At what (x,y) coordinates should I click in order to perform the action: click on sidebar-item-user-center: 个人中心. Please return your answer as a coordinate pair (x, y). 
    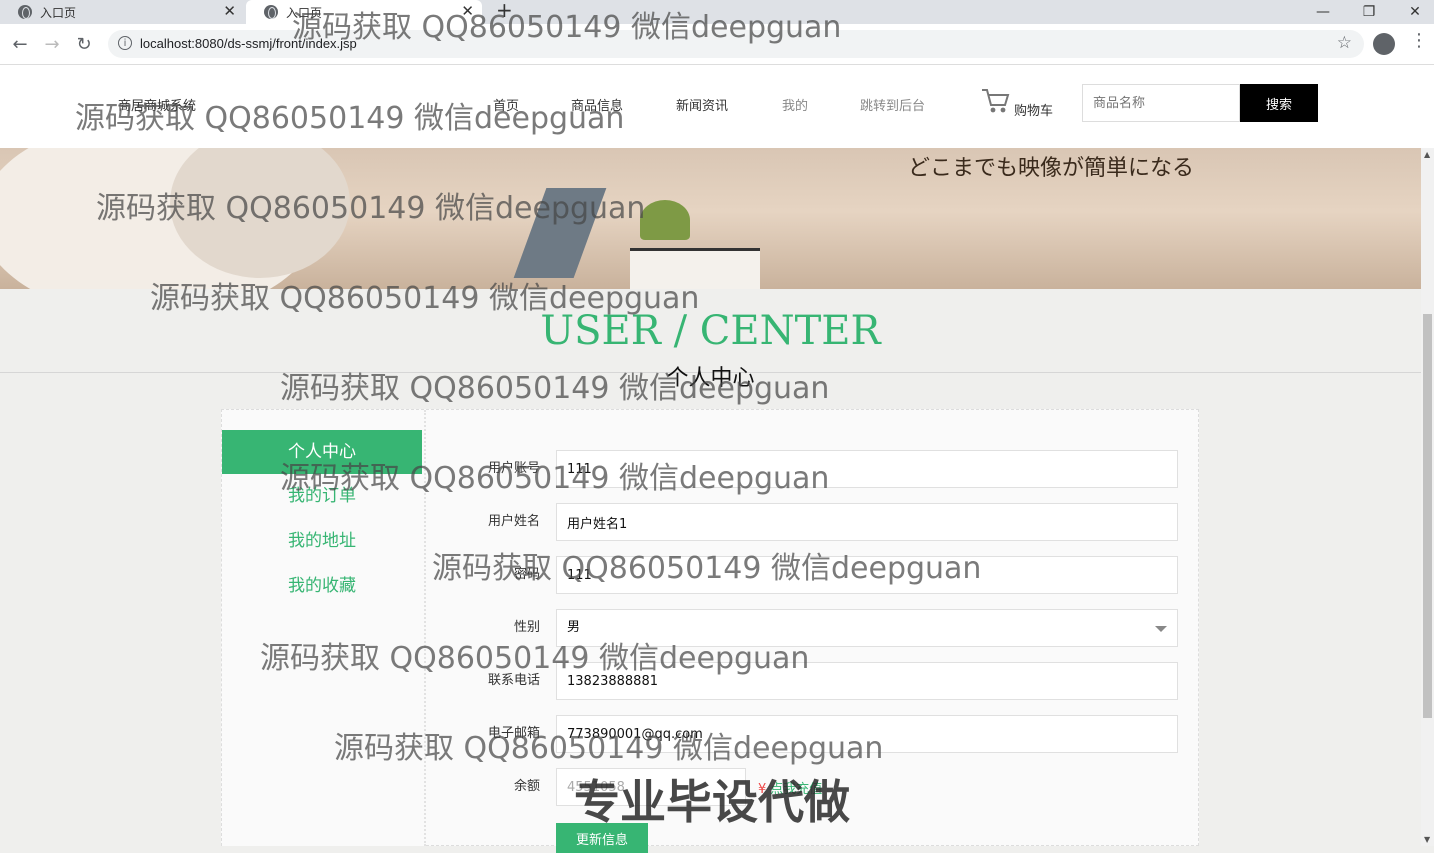
    Looking at the image, I should click on (322, 452).